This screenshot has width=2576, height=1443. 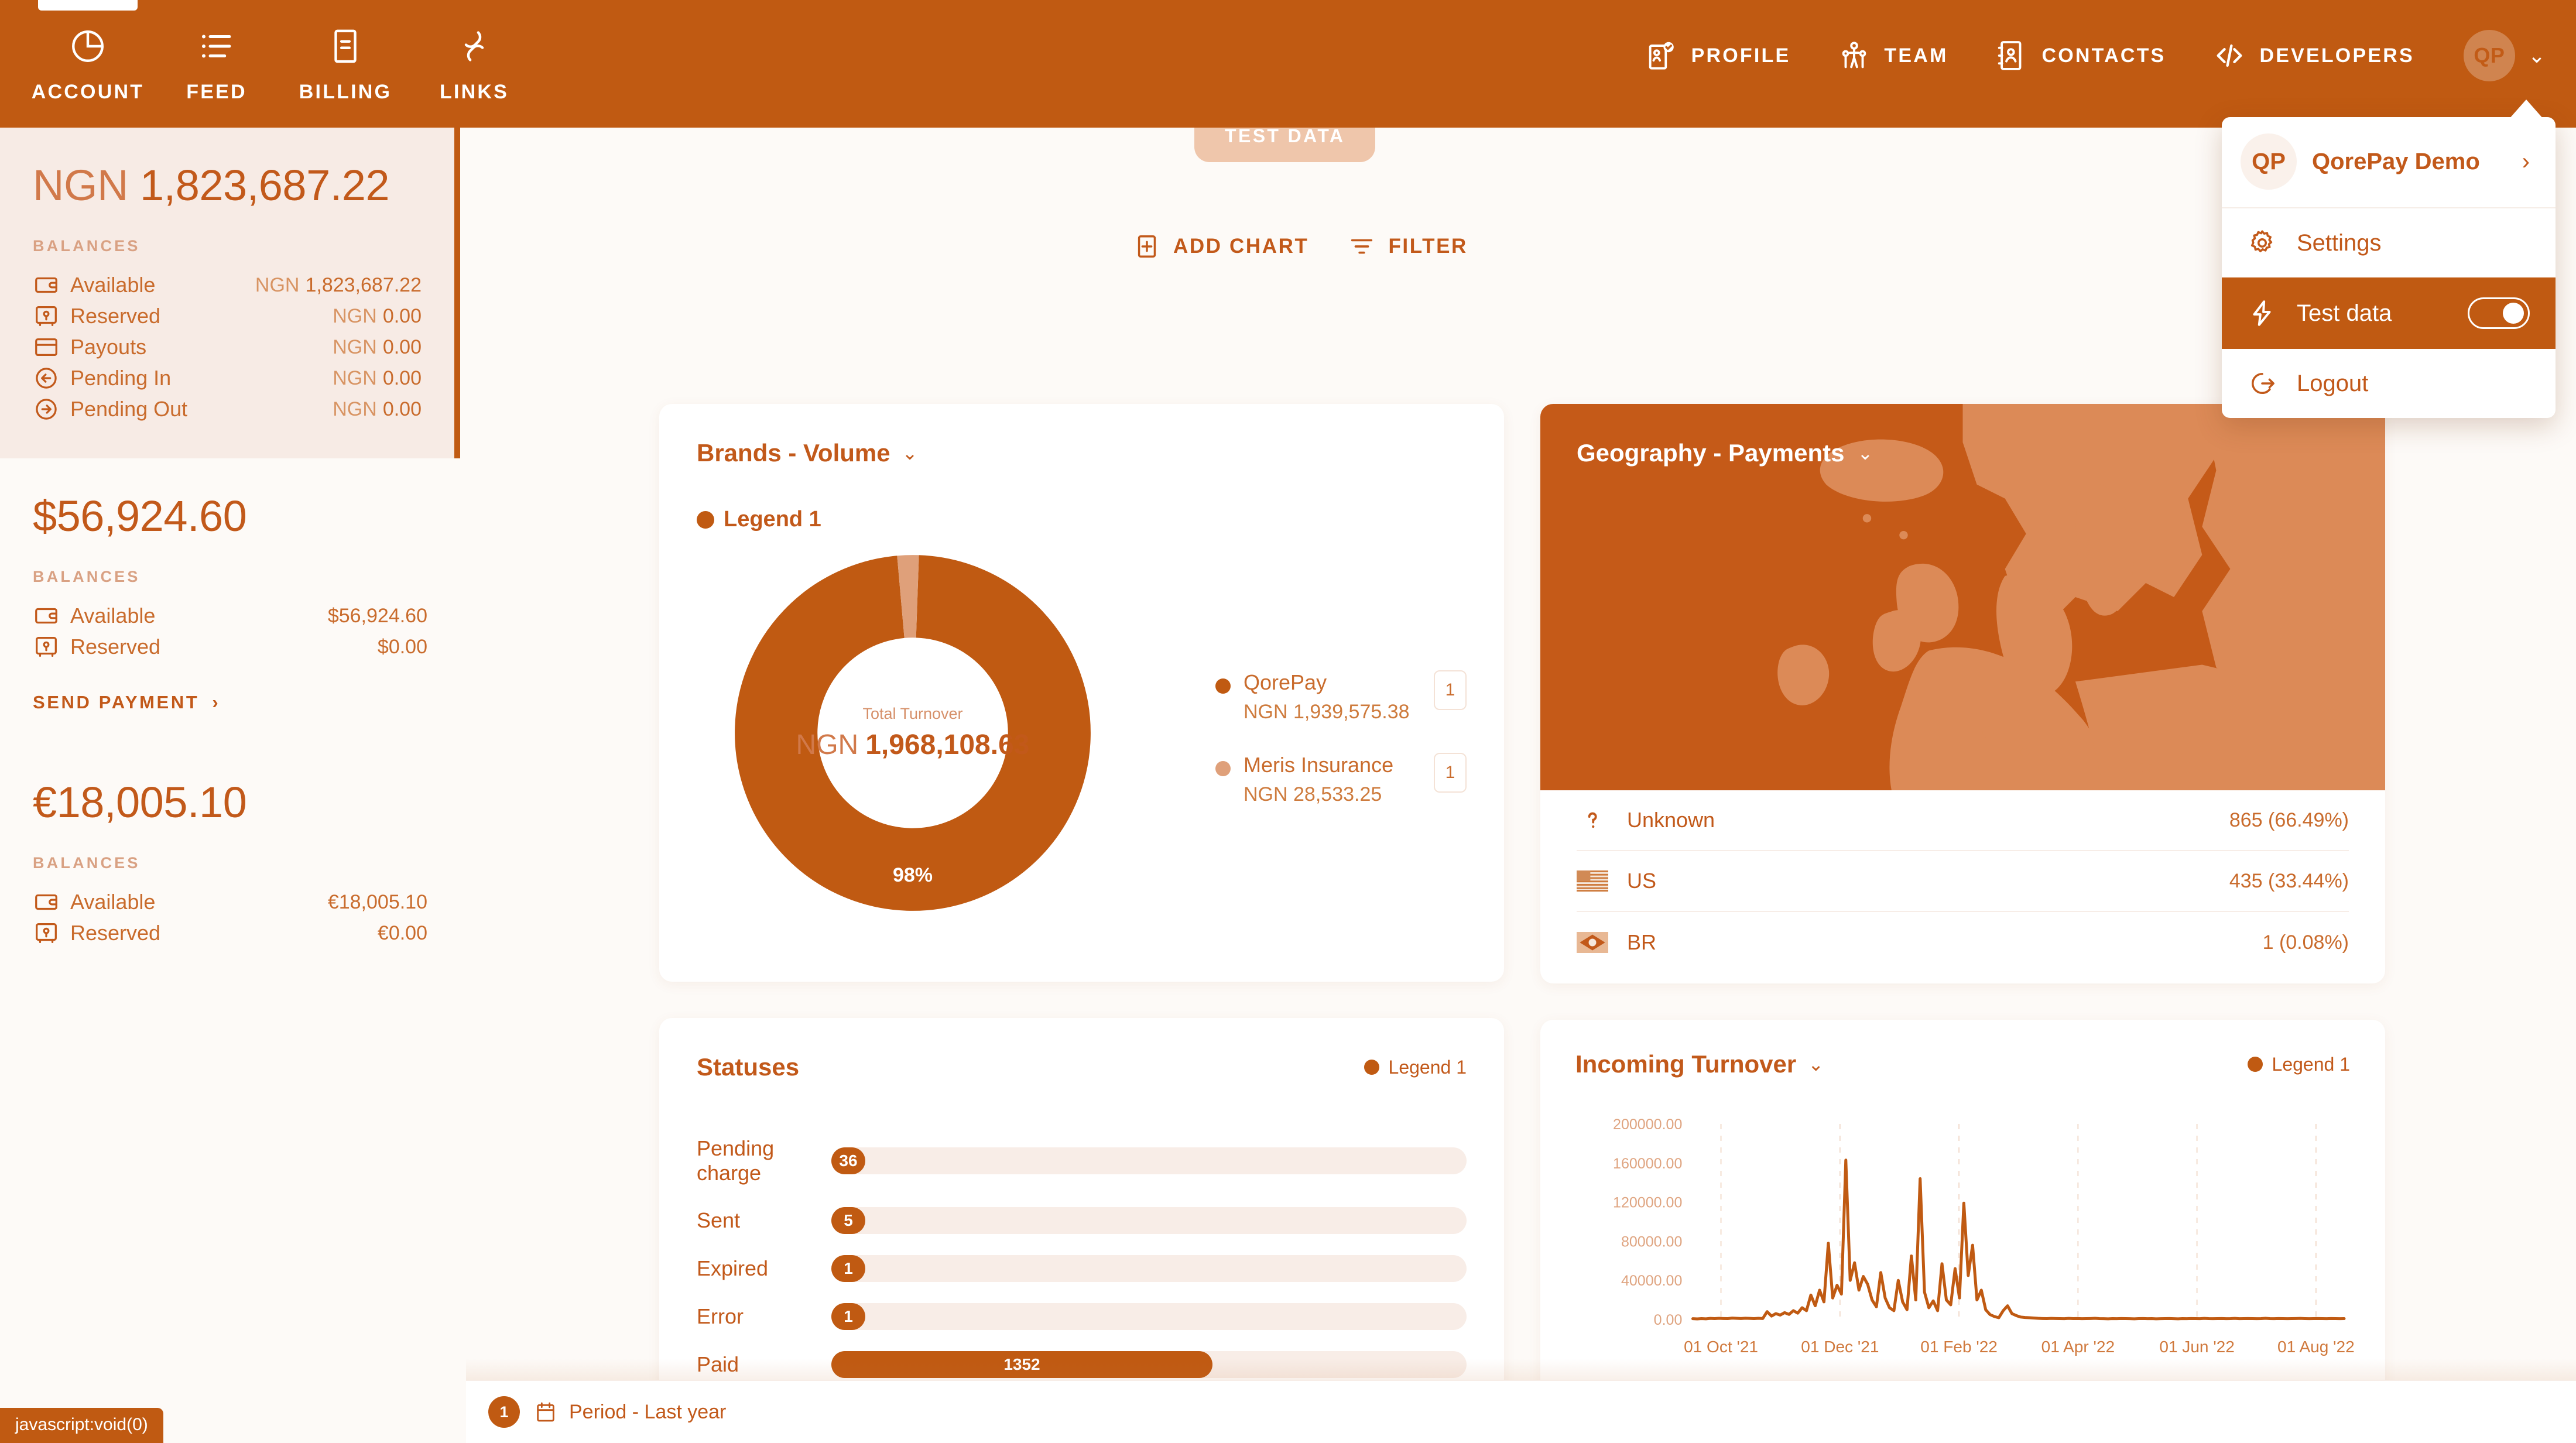 I want to click on status-bar-fill: 1, so click(x=848, y=1316).